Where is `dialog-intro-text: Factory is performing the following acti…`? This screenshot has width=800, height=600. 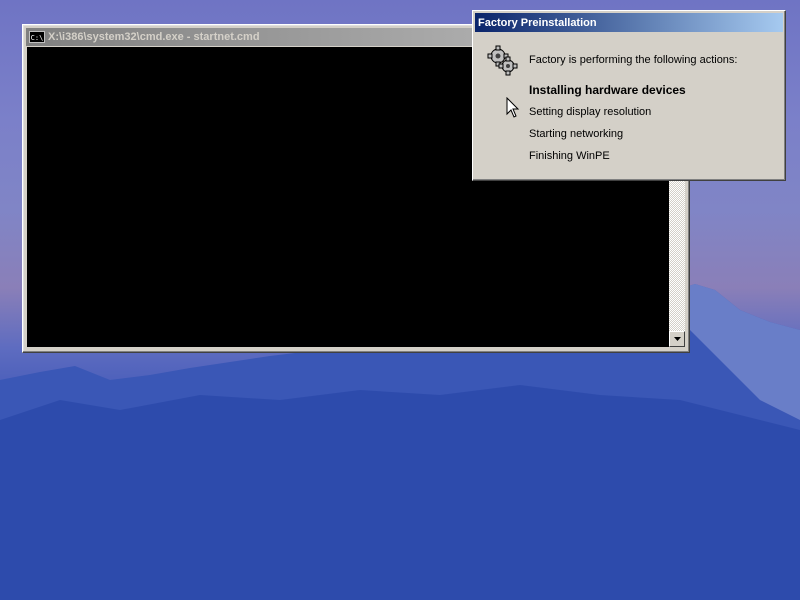
dialog-intro-text: Factory is performing the following acti… is located at coordinates (633, 60).